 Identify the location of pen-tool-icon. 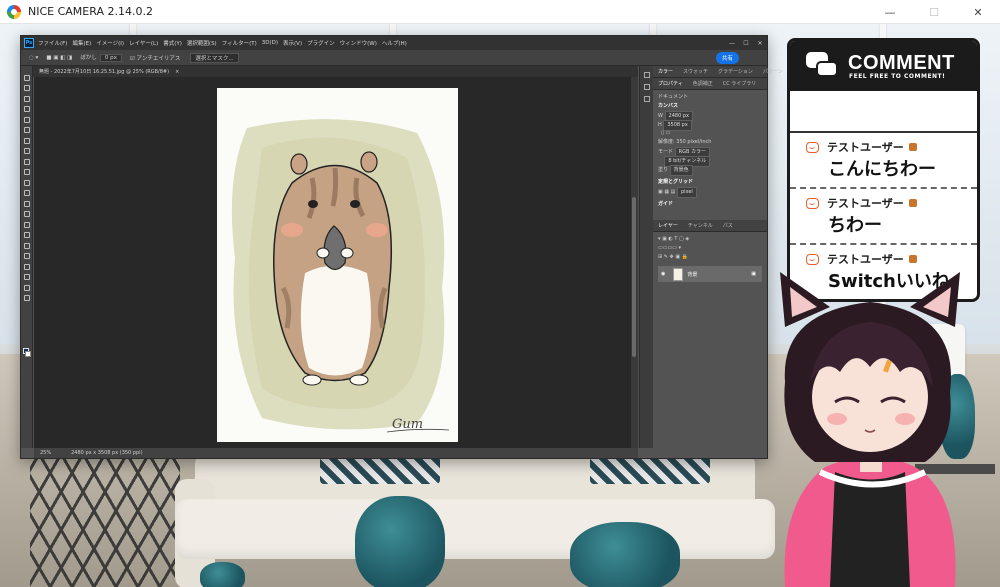
(26, 235).